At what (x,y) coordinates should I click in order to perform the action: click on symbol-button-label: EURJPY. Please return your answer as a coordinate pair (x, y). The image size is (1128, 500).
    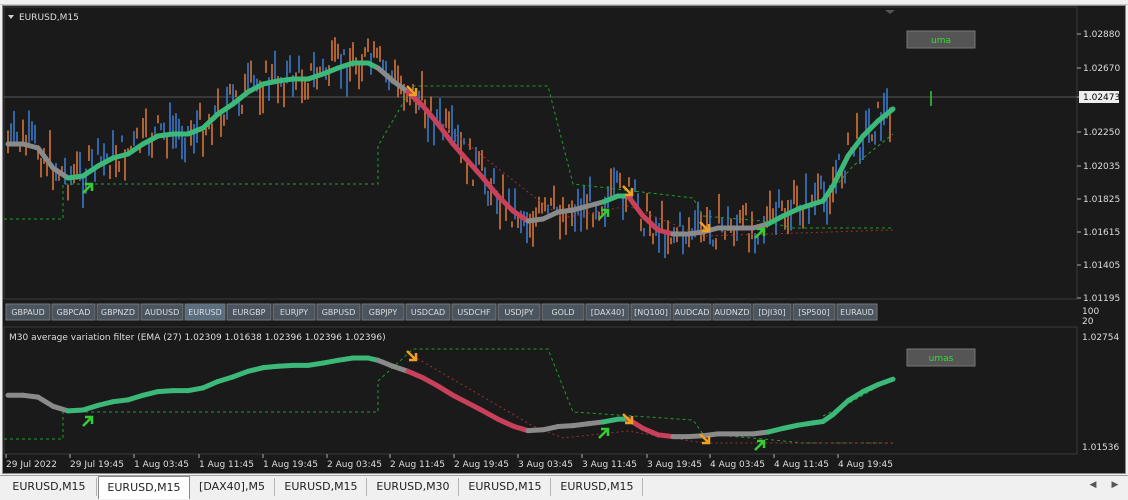
    Looking at the image, I should click on (294, 312).